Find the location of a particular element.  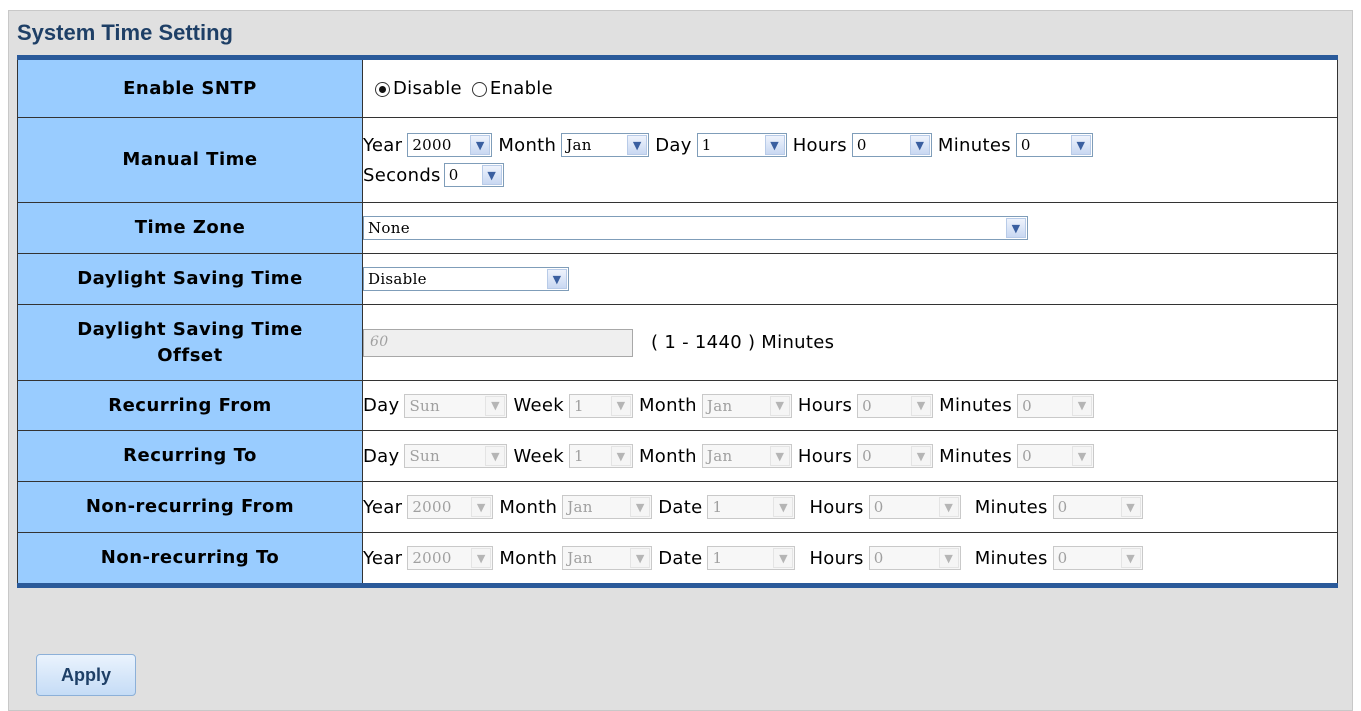

nf-year-select: 2000 ▼ is located at coordinates (450, 507).